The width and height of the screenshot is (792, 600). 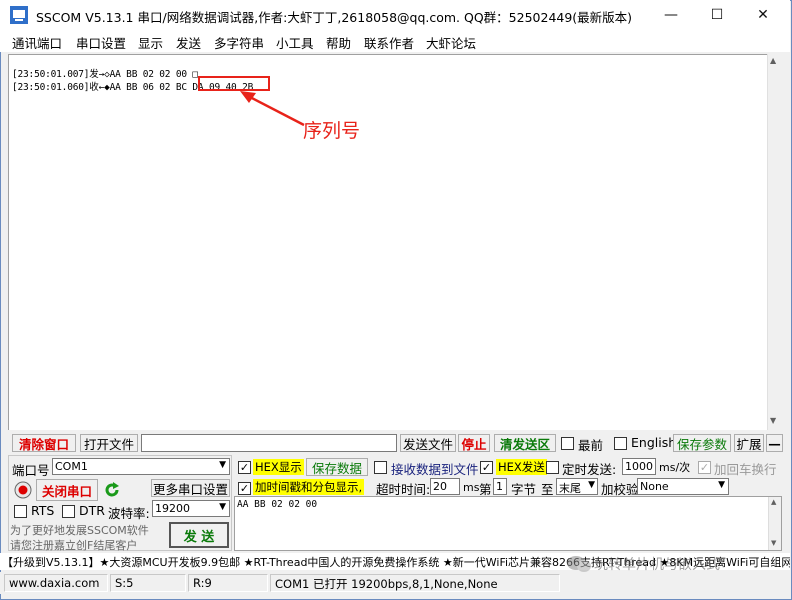 I want to click on close-port-label: 关闭串口, so click(x=66, y=491).